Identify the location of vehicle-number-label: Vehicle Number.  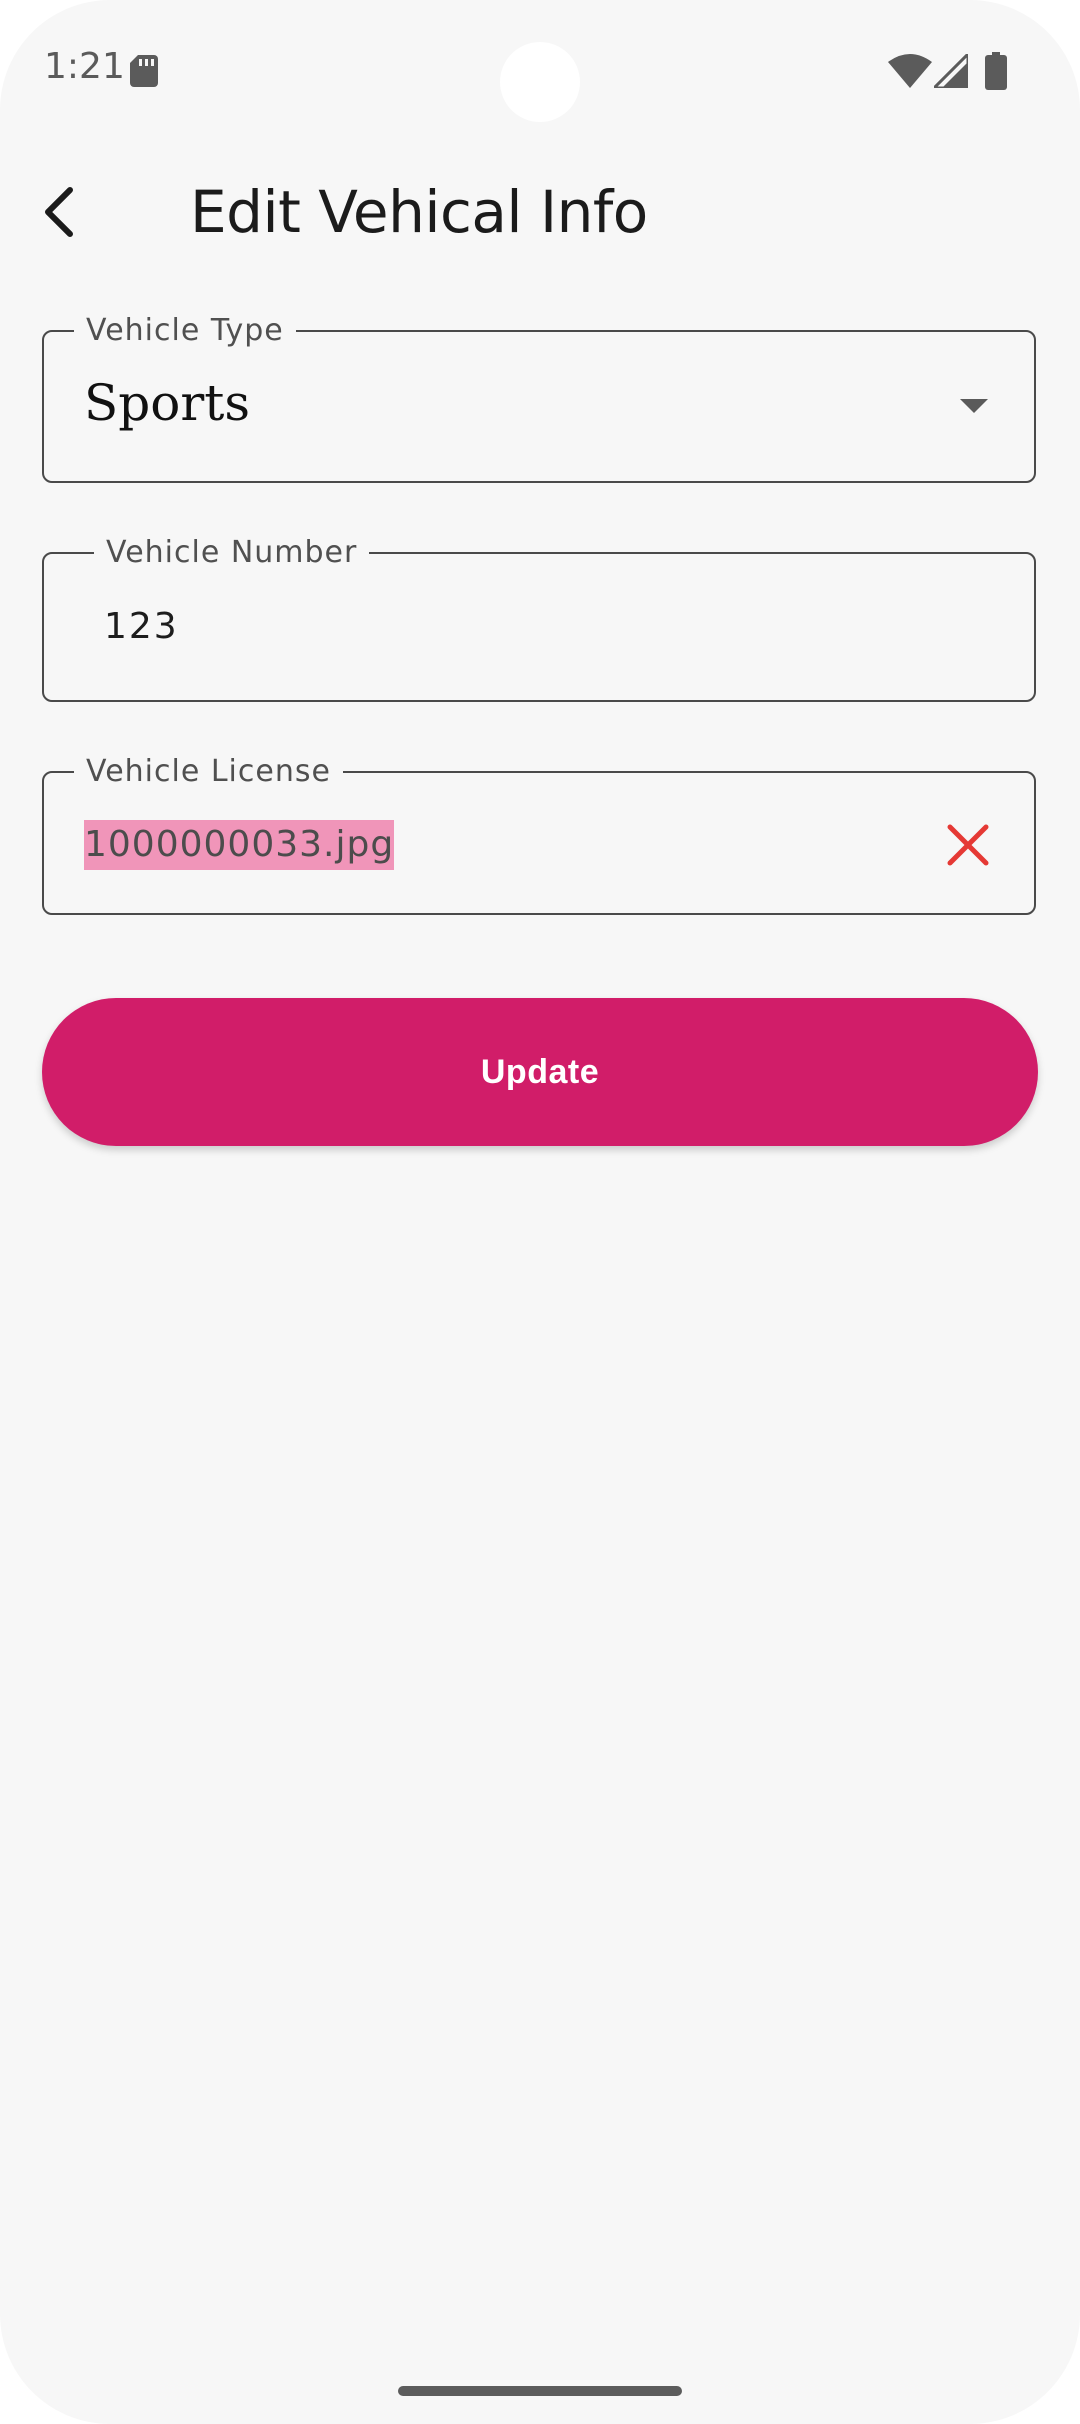
(232, 553).